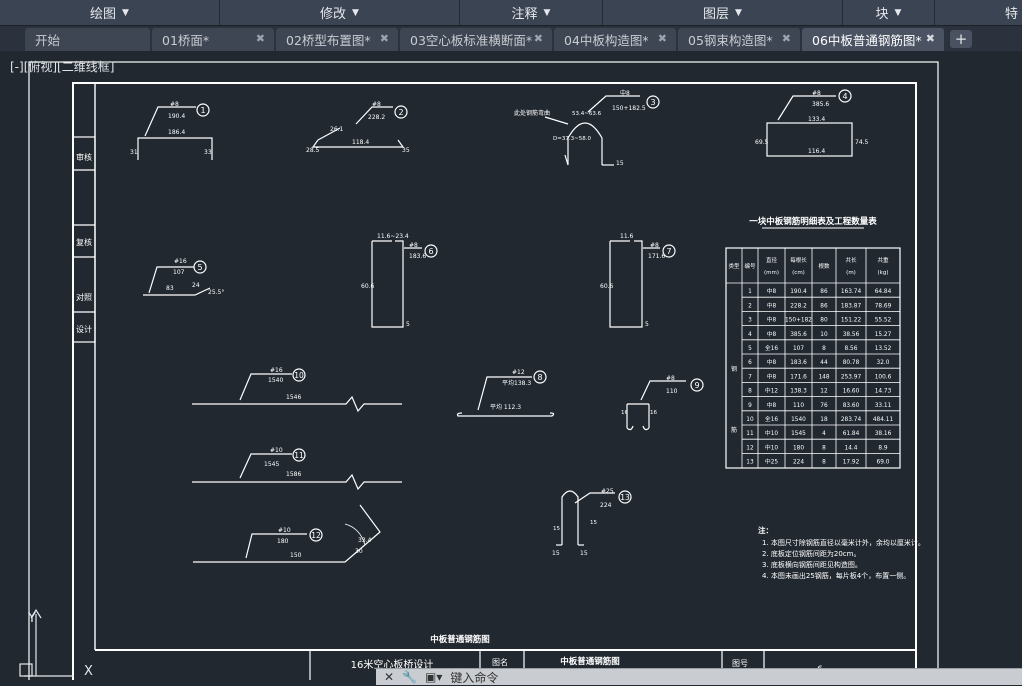 Image resolution: width=1022 pixels, height=686 pixels. What do you see at coordinates (460, 639) in the screenshot?
I see `drawing-title: 中板普通钢筋图` at bounding box center [460, 639].